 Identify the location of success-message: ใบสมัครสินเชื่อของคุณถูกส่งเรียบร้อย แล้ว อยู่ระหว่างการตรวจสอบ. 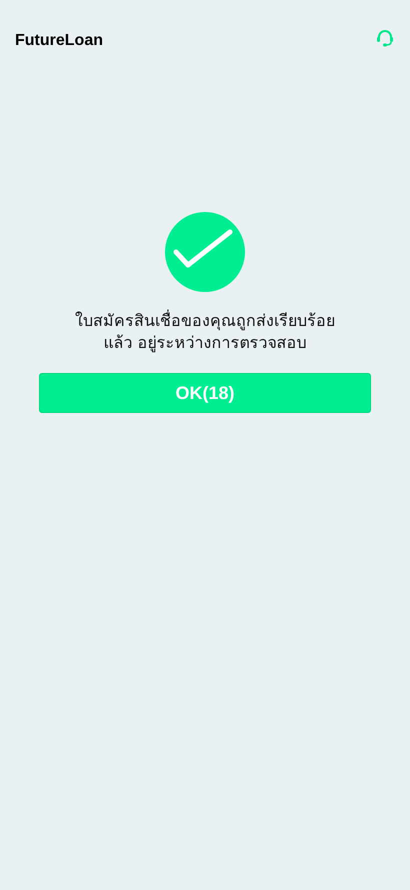
(205, 332).